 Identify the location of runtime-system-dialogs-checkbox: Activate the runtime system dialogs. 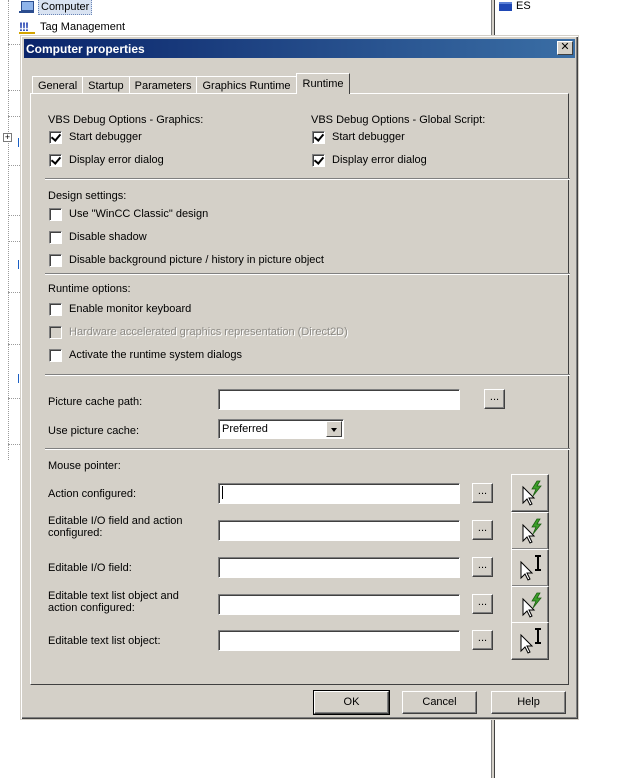
(145, 355).